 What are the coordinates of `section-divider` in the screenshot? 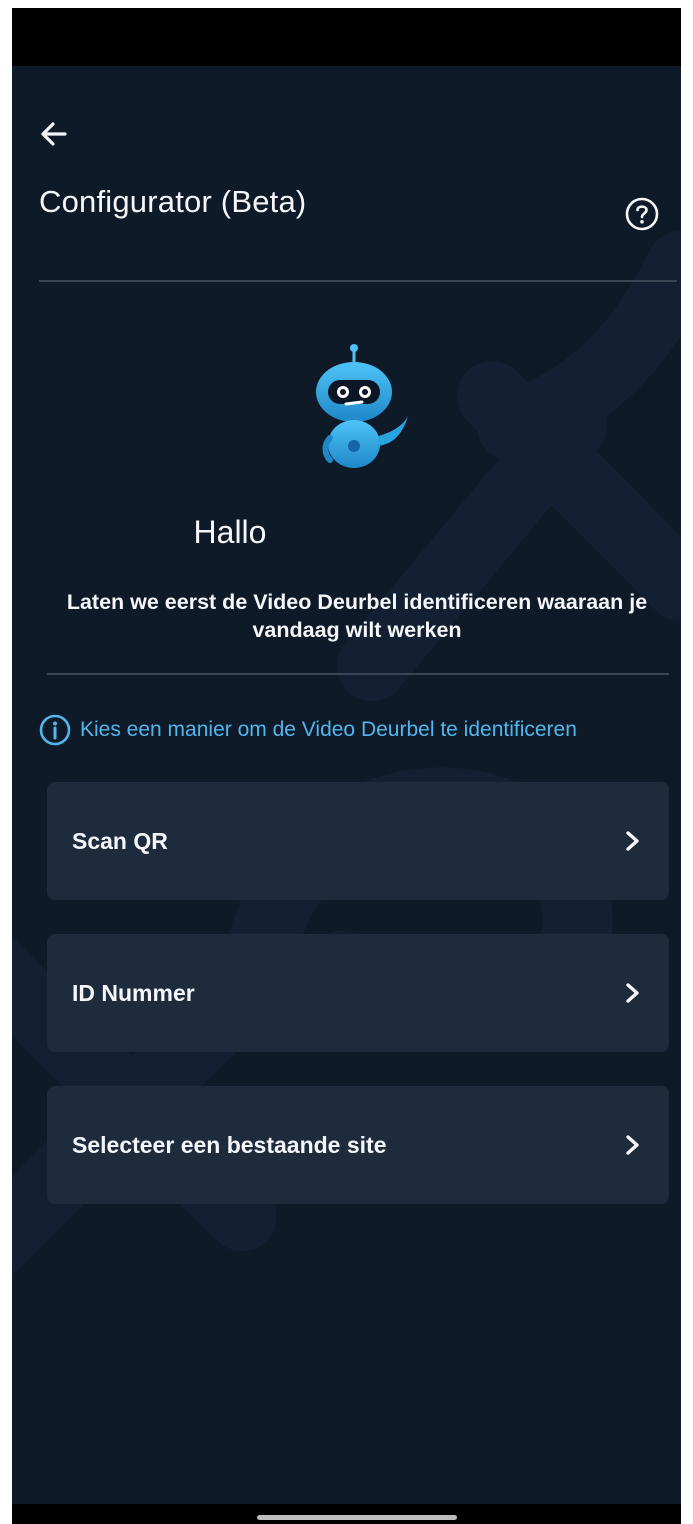 It's located at (358, 674).